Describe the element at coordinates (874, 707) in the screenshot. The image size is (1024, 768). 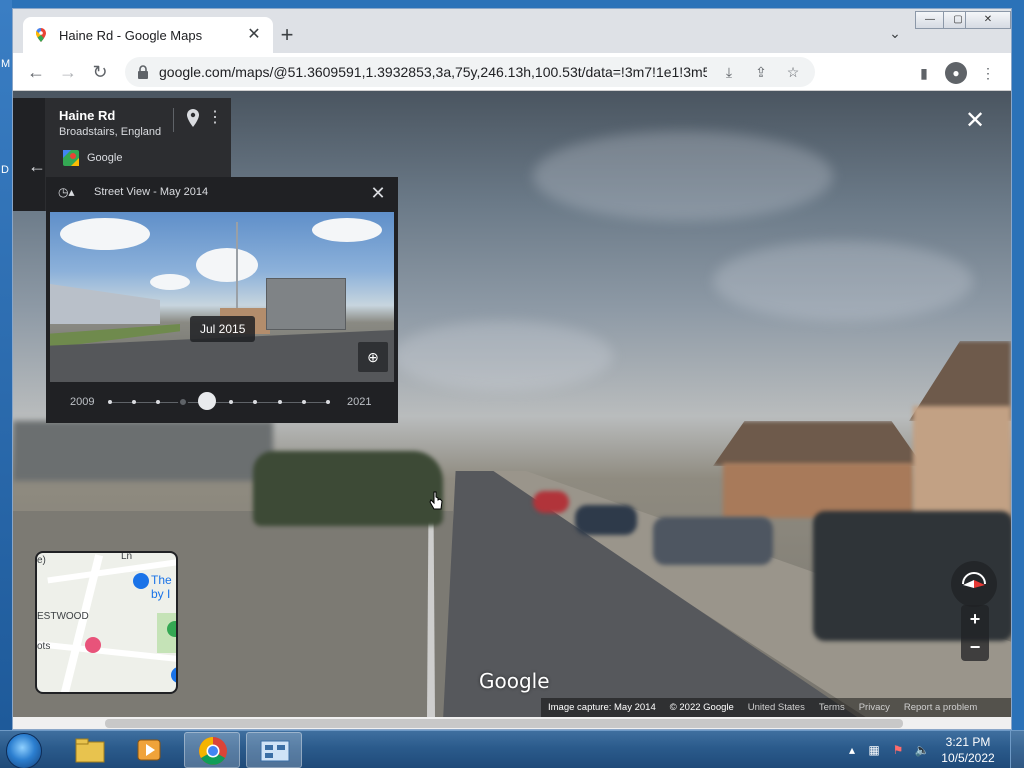
I see `privacy-link: Privacy` at that location.